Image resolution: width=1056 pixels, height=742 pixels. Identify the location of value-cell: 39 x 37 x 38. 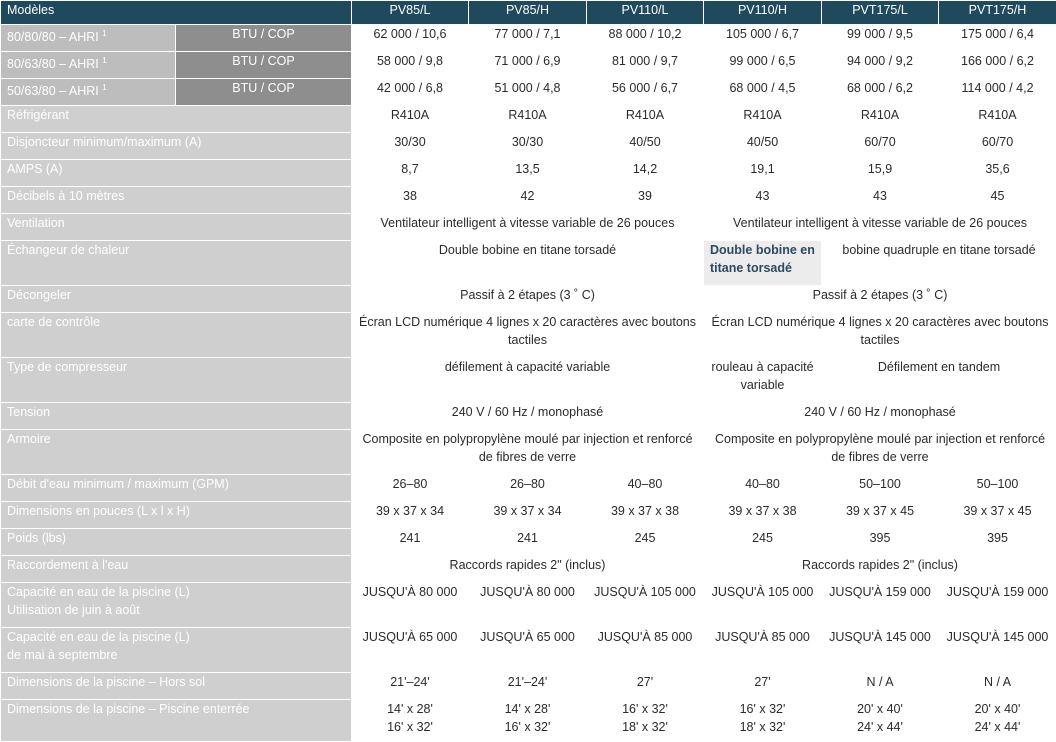
(763, 515).